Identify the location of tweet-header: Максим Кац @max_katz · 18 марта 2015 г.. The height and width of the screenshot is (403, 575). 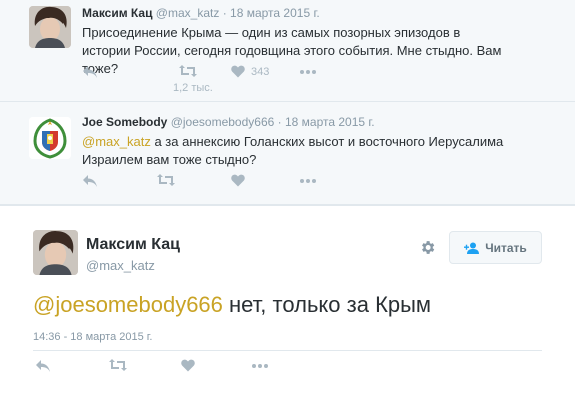
(201, 13).